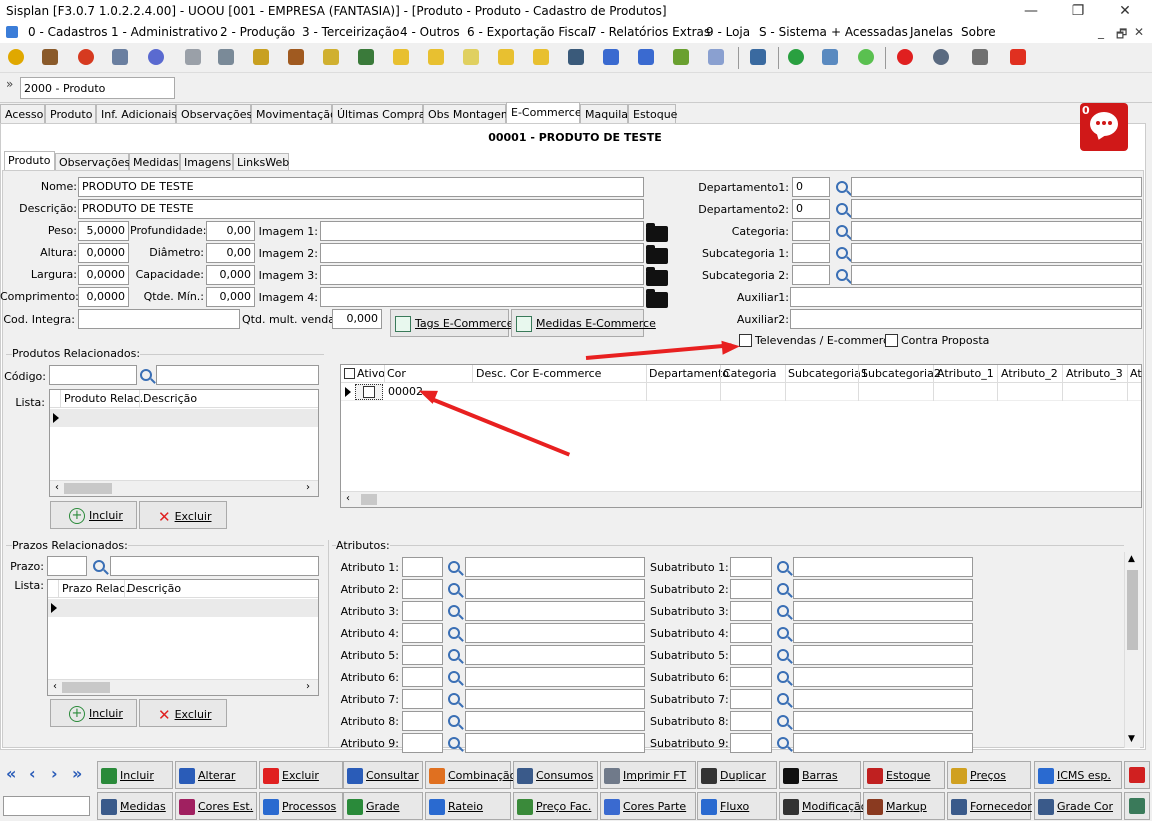 The height and width of the screenshot is (821, 1152). I want to click on select-all-checkbox, so click(349, 373).